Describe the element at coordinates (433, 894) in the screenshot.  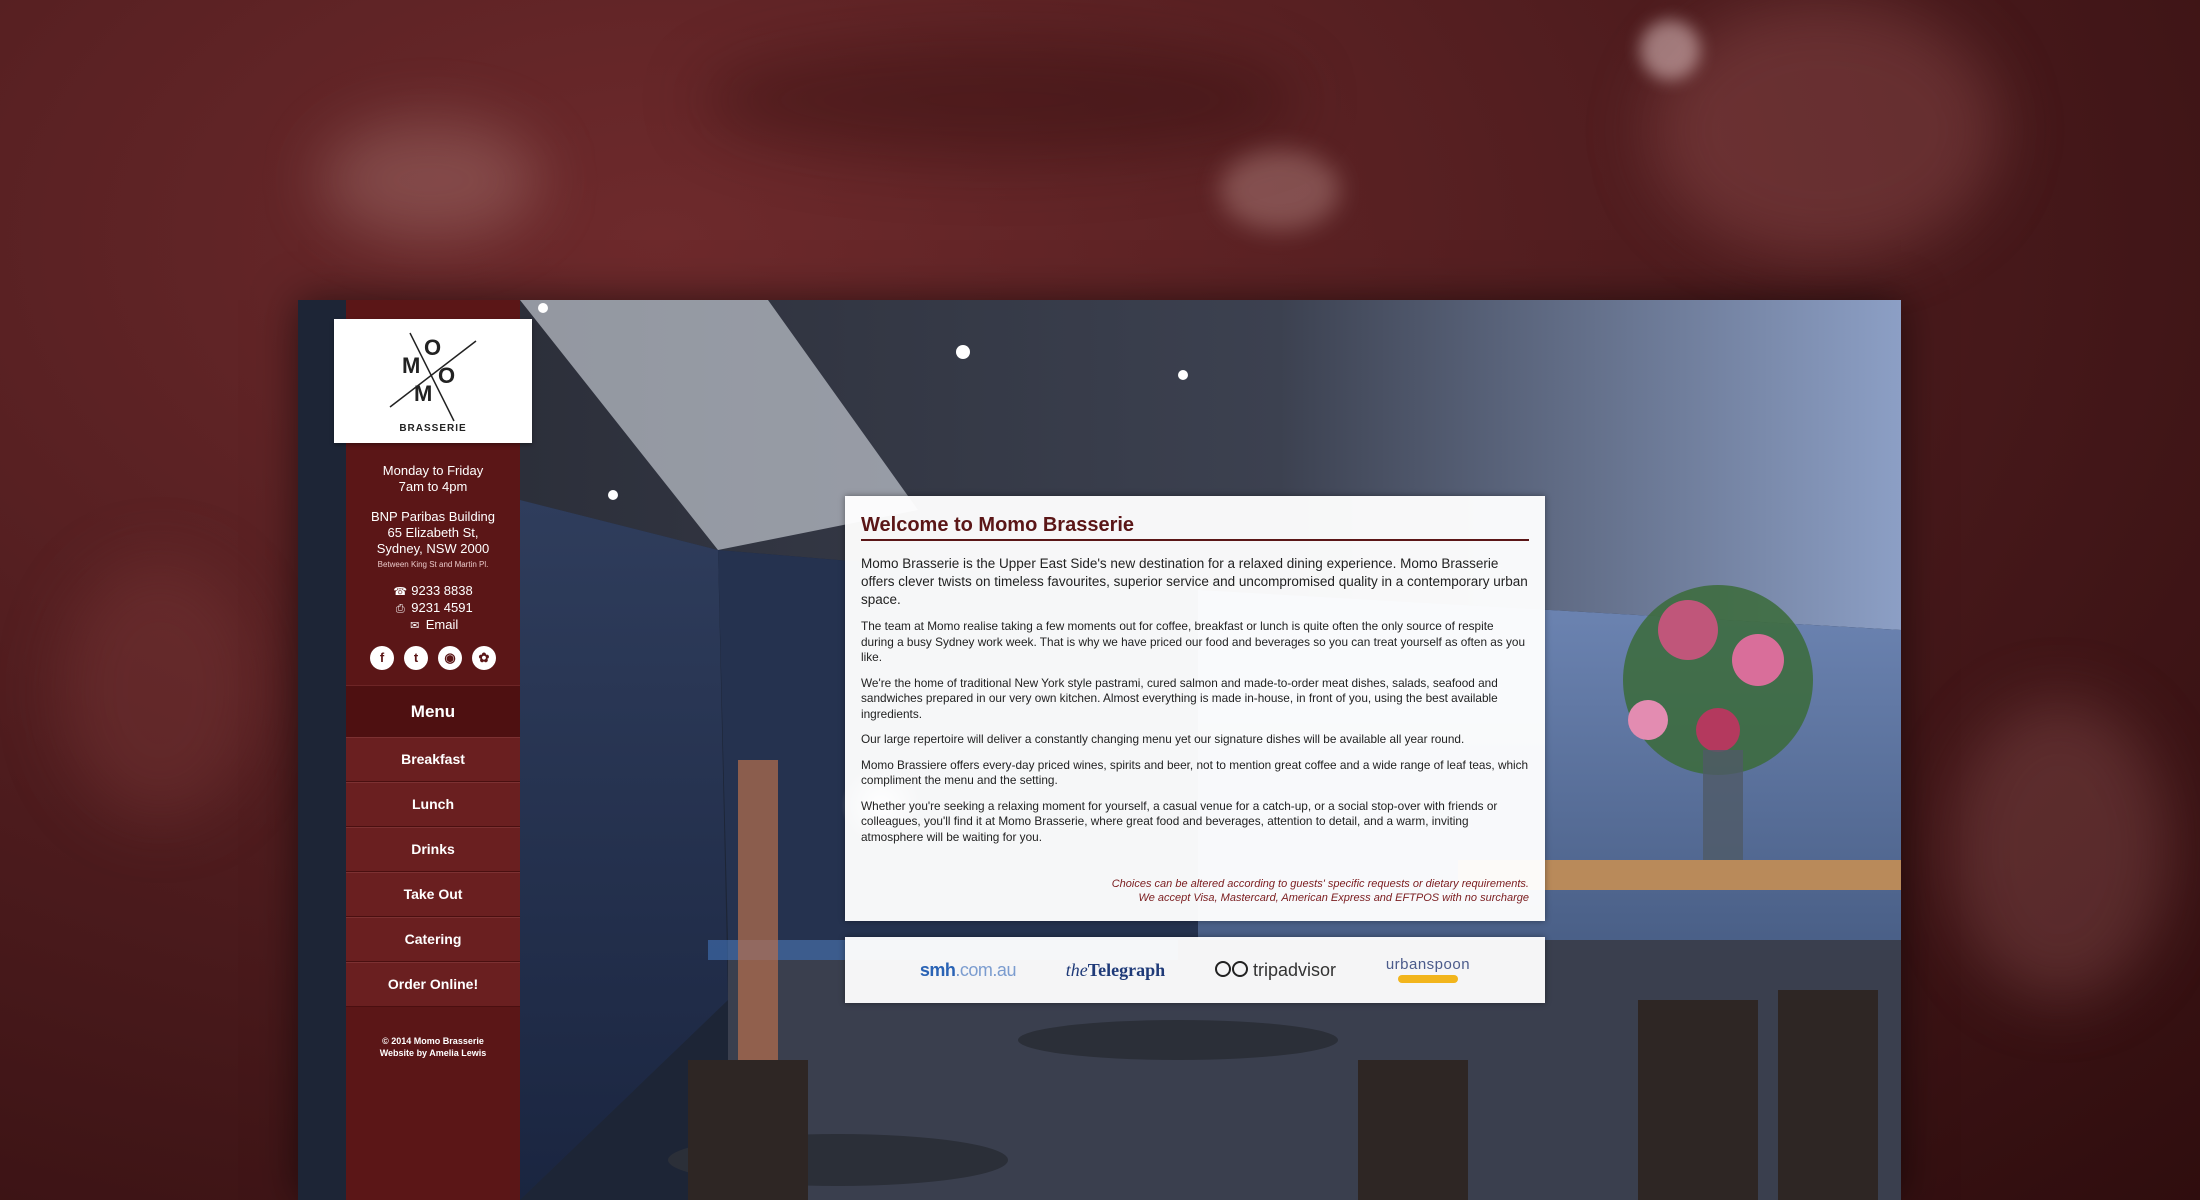
I see `menu-item-take-out: Take Out` at that location.